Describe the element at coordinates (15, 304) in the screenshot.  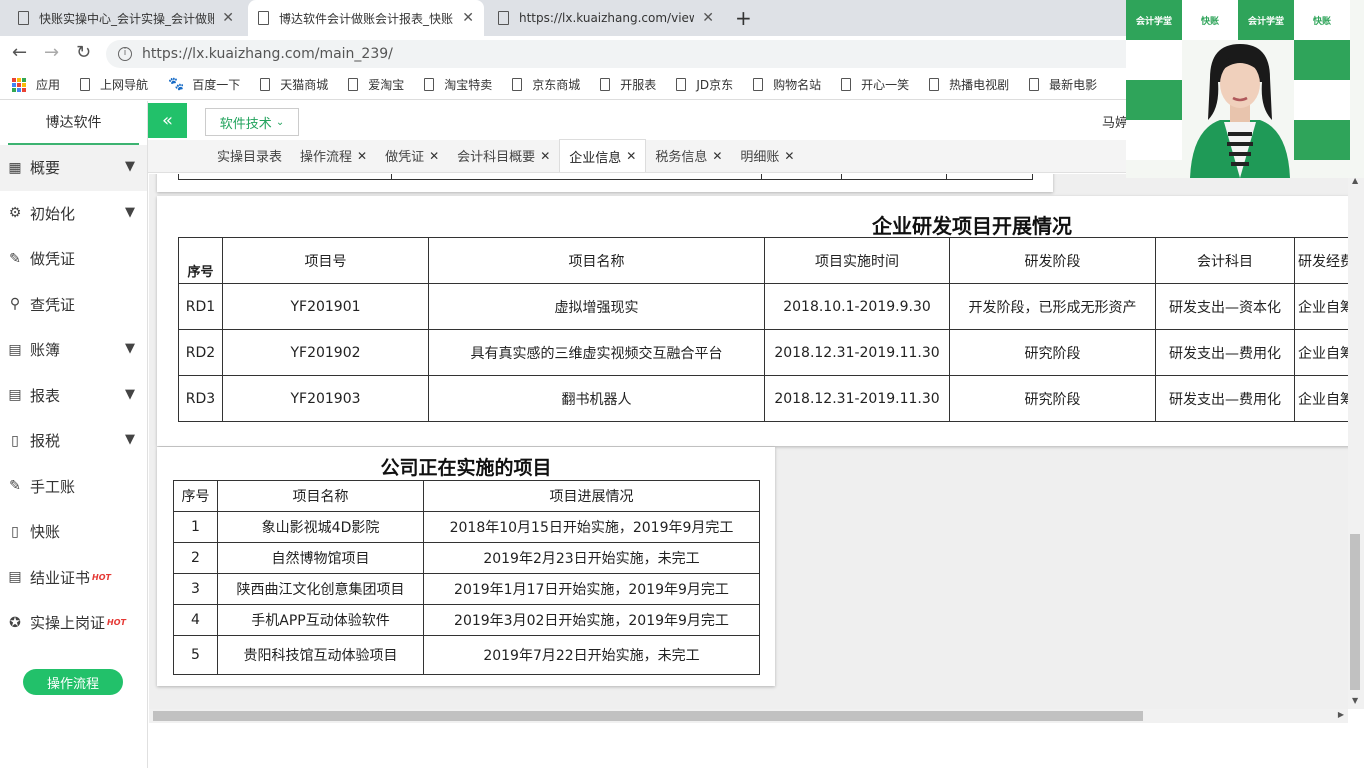
I see `search-icon: ⚲` at that location.